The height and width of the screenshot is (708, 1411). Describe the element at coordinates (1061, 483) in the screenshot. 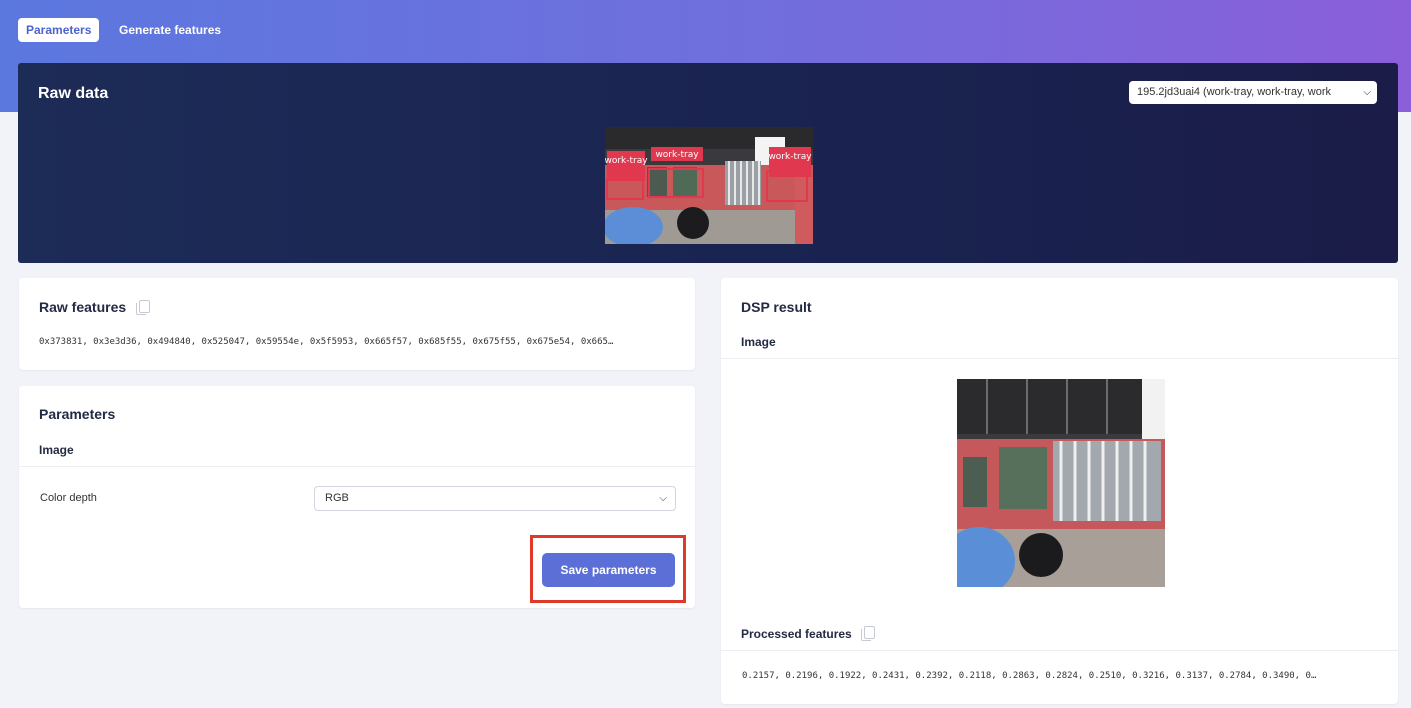

I see `dsp-result-image` at that location.